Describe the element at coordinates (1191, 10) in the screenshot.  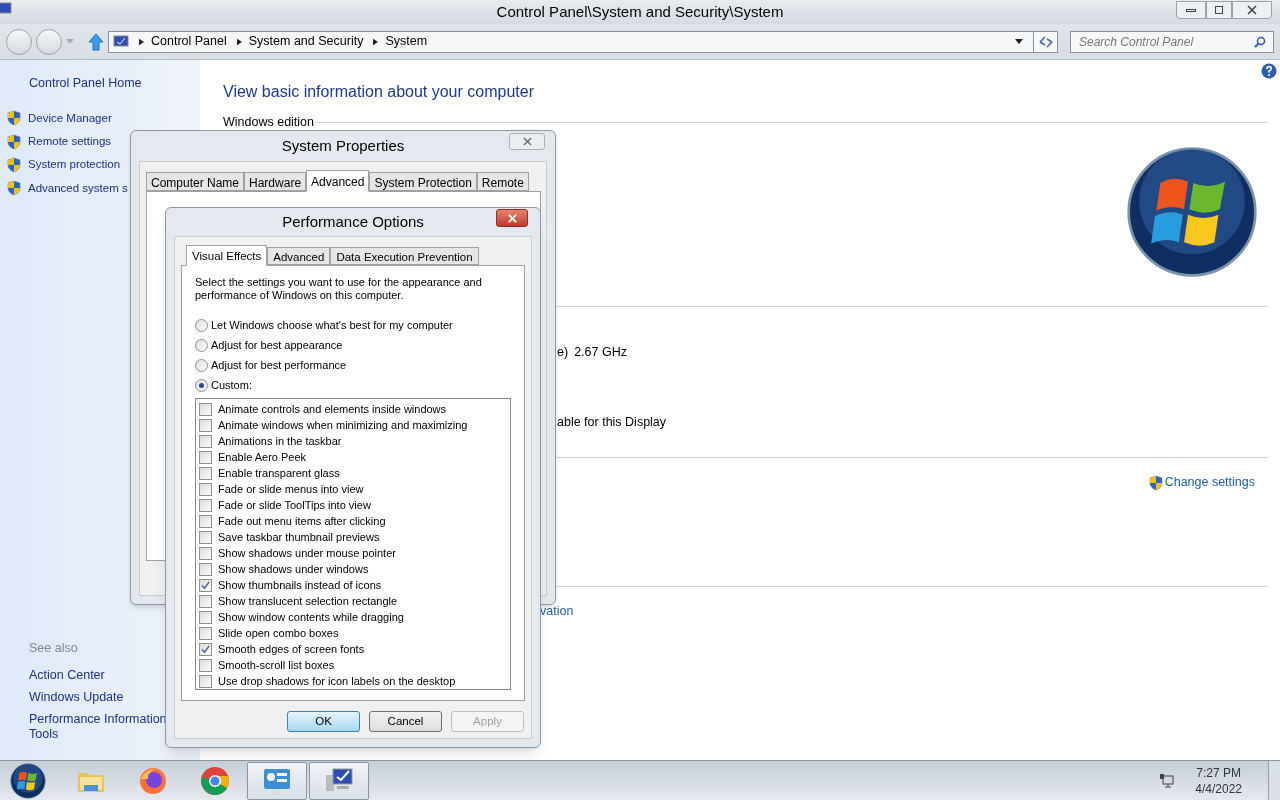
I see `minimize-button` at that location.